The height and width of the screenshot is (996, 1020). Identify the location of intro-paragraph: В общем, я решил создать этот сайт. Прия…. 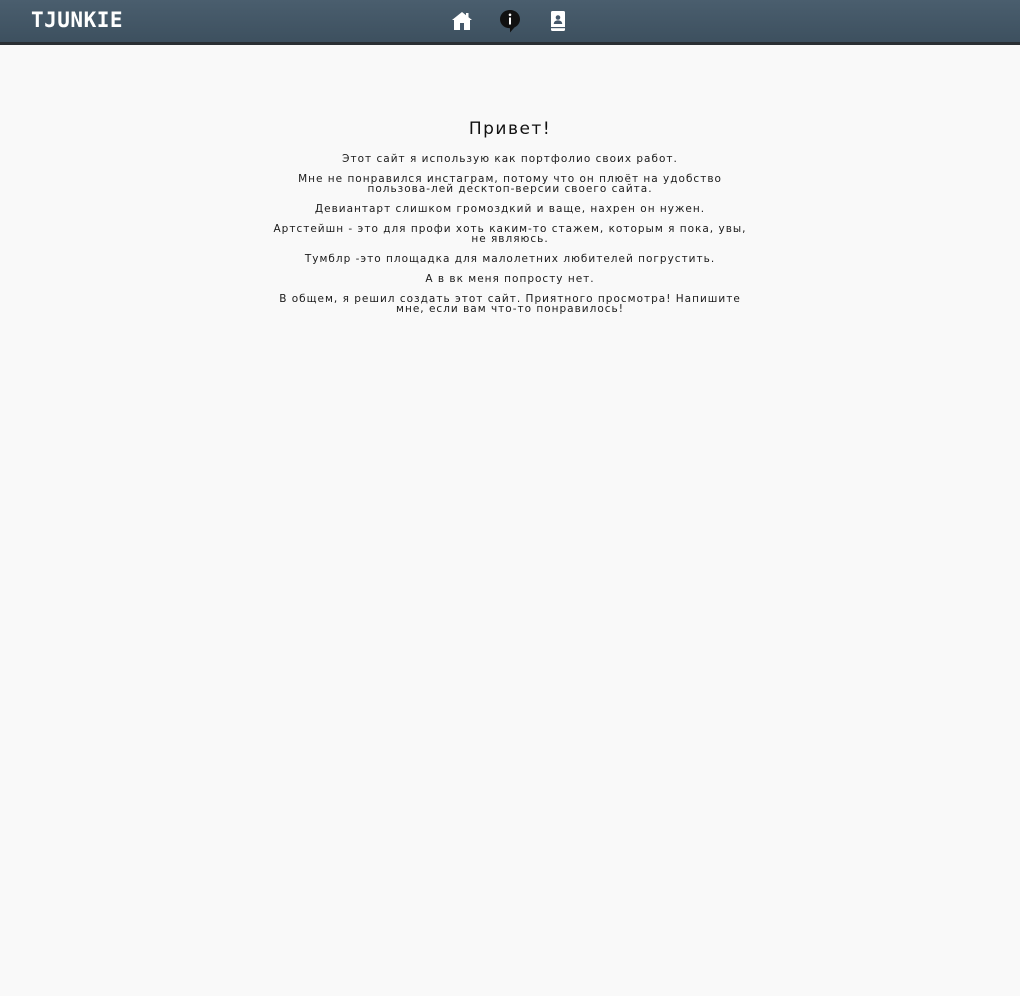
(510, 304).